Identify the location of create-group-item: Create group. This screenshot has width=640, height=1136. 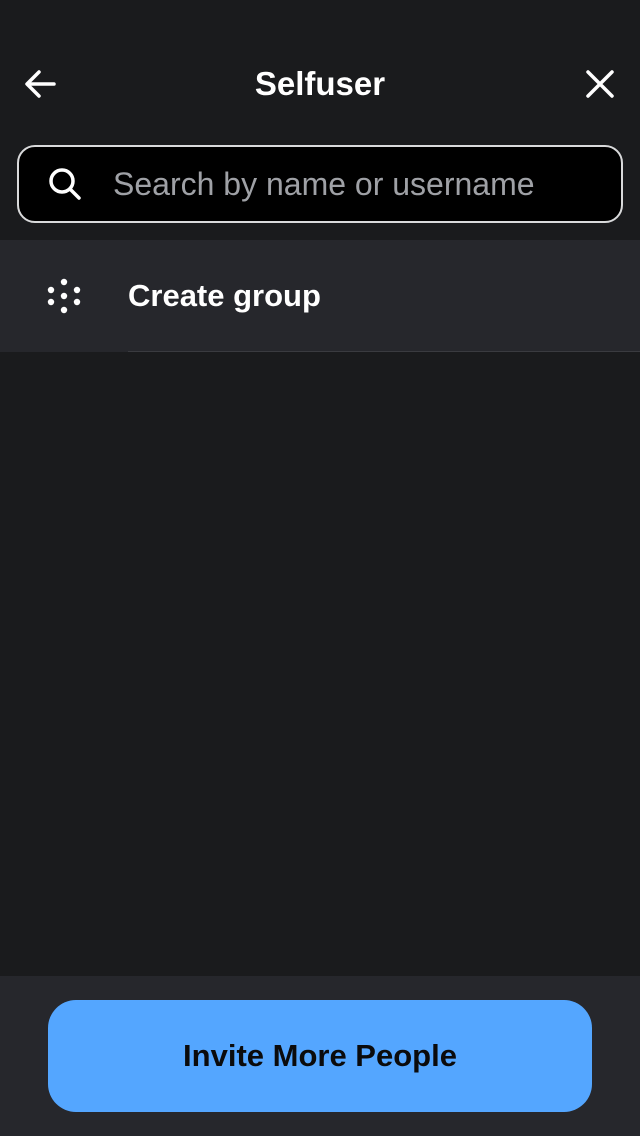
(320, 296).